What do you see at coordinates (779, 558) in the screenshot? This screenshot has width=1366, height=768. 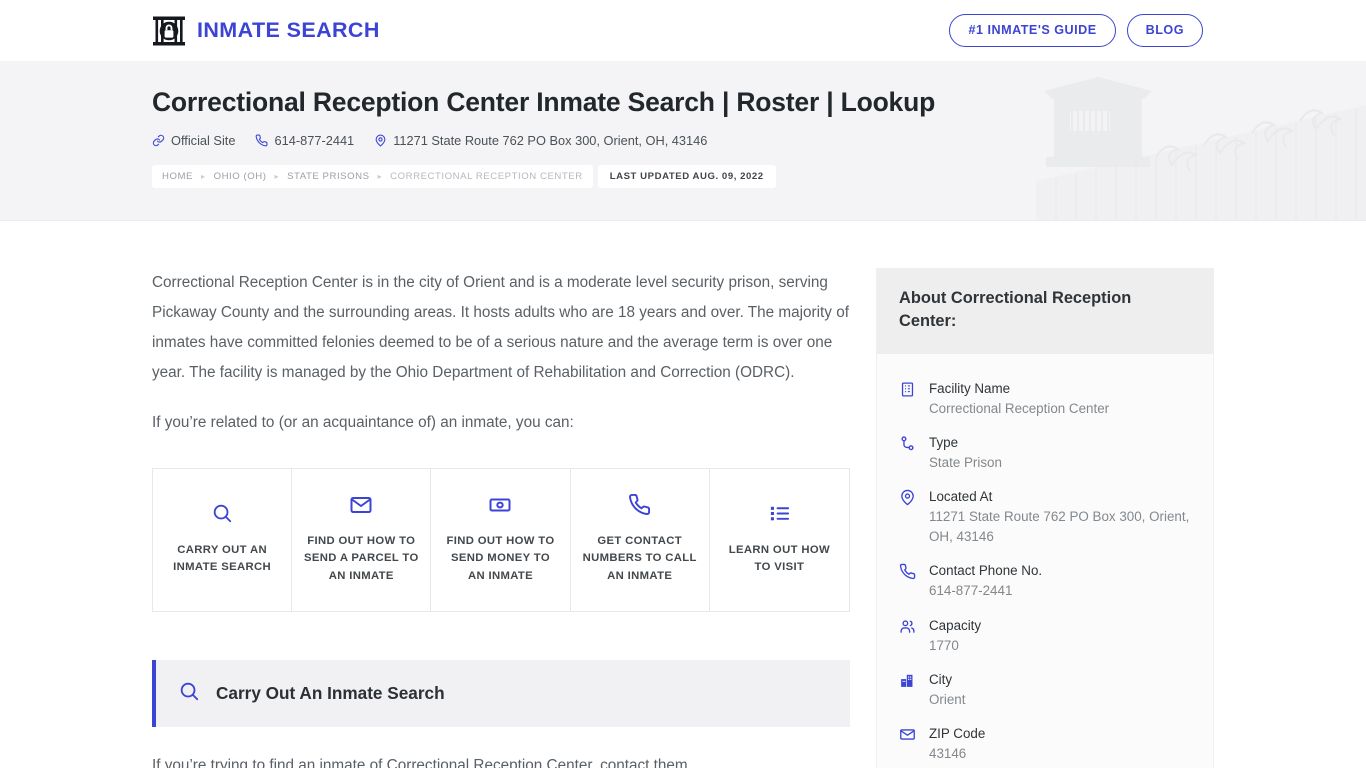 I see `card-label: LEARN OUT HOW TO VISIT` at bounding box center [779, 558].